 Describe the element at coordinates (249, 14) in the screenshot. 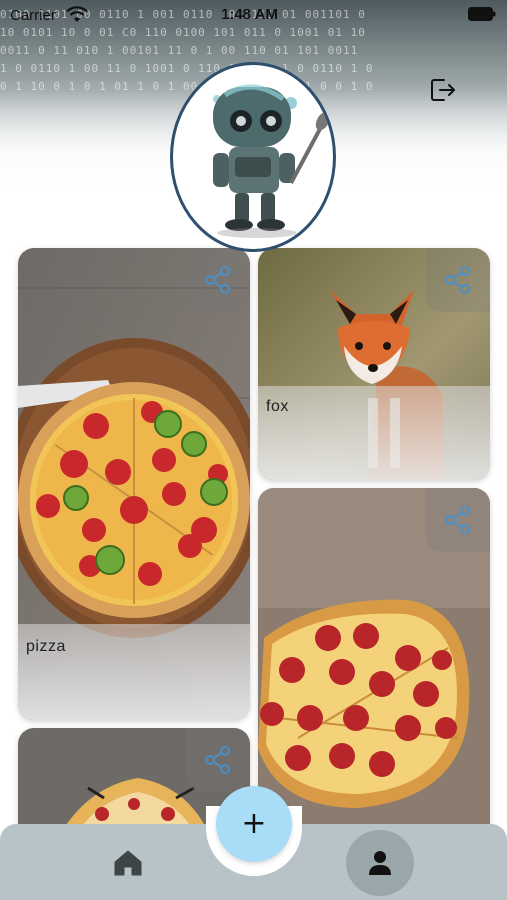

I see `clock-time: 1:48 AM` at that location.